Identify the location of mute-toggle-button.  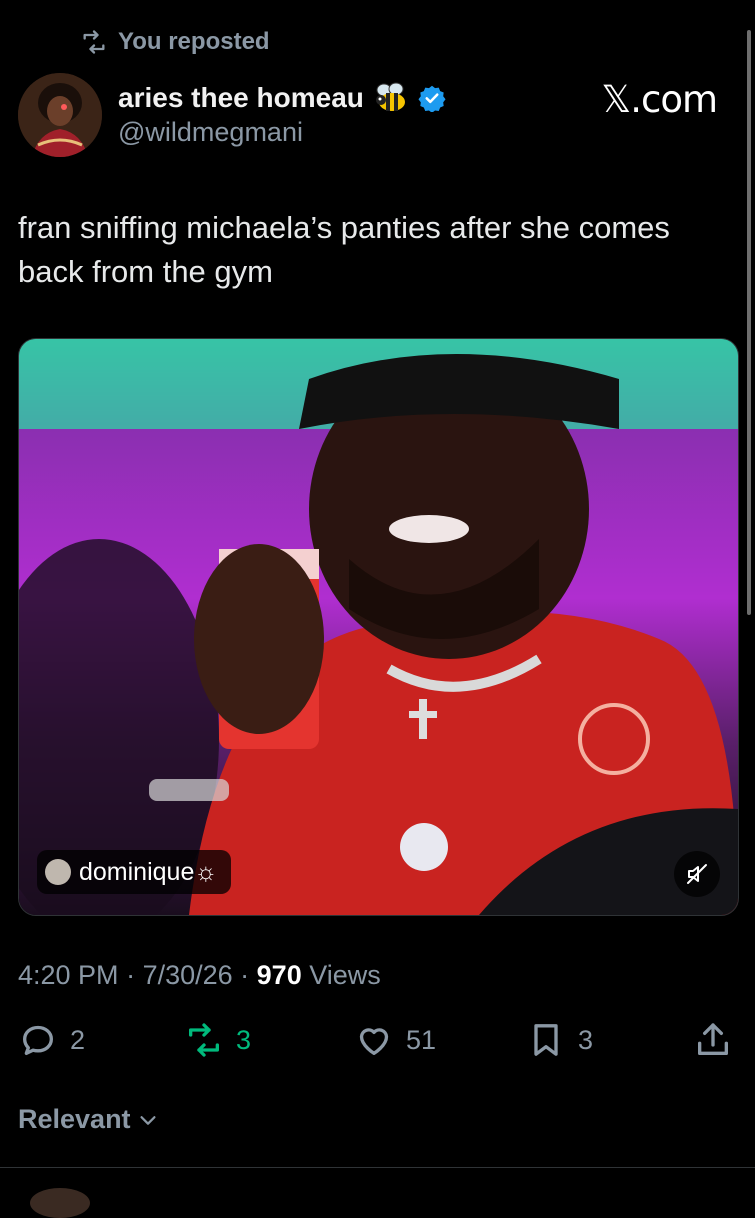
(697, 874).